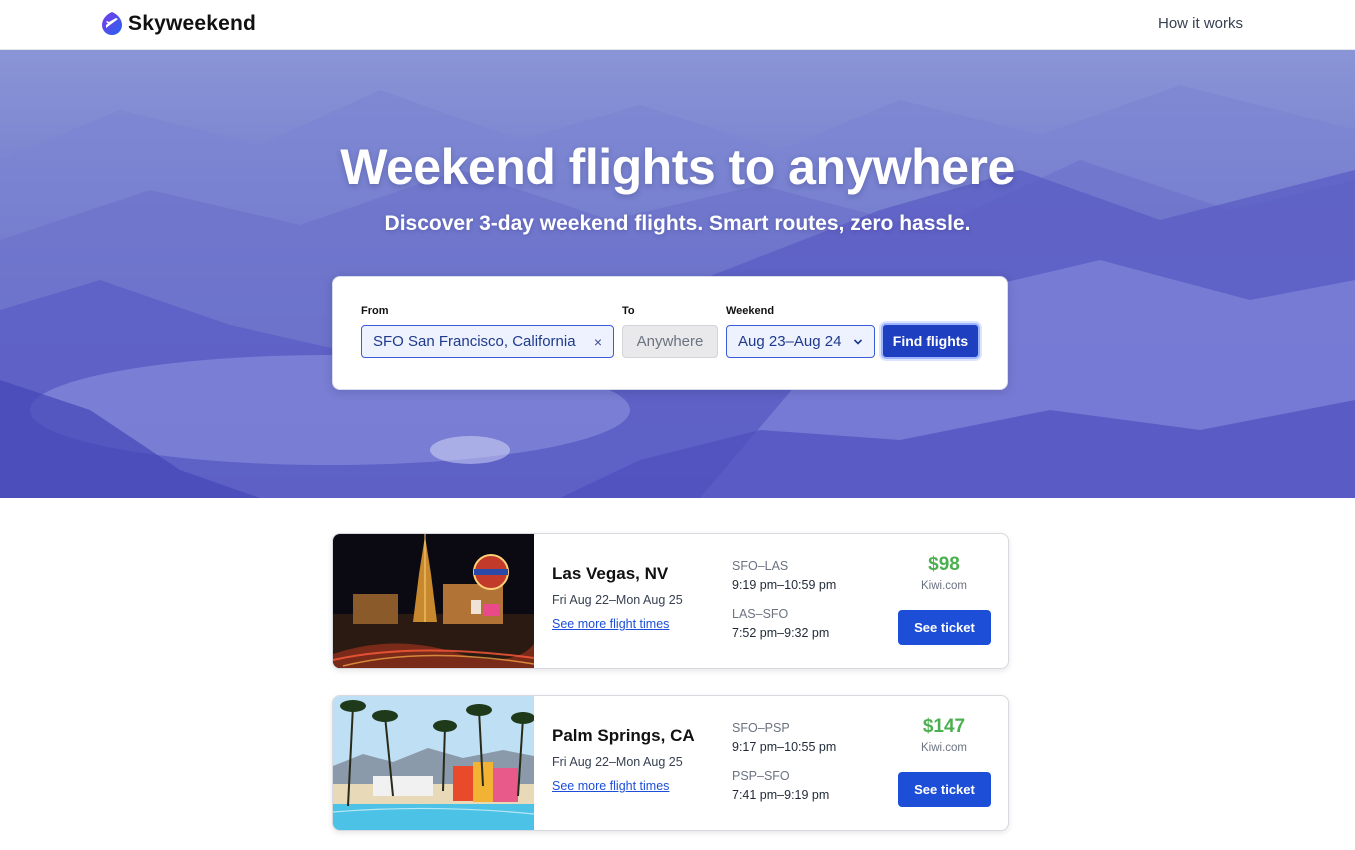  What do you see at coordinates (192, 23) in the screenshot?
I see `brand-name: Skyweekend` at bounding box center [192, 23].